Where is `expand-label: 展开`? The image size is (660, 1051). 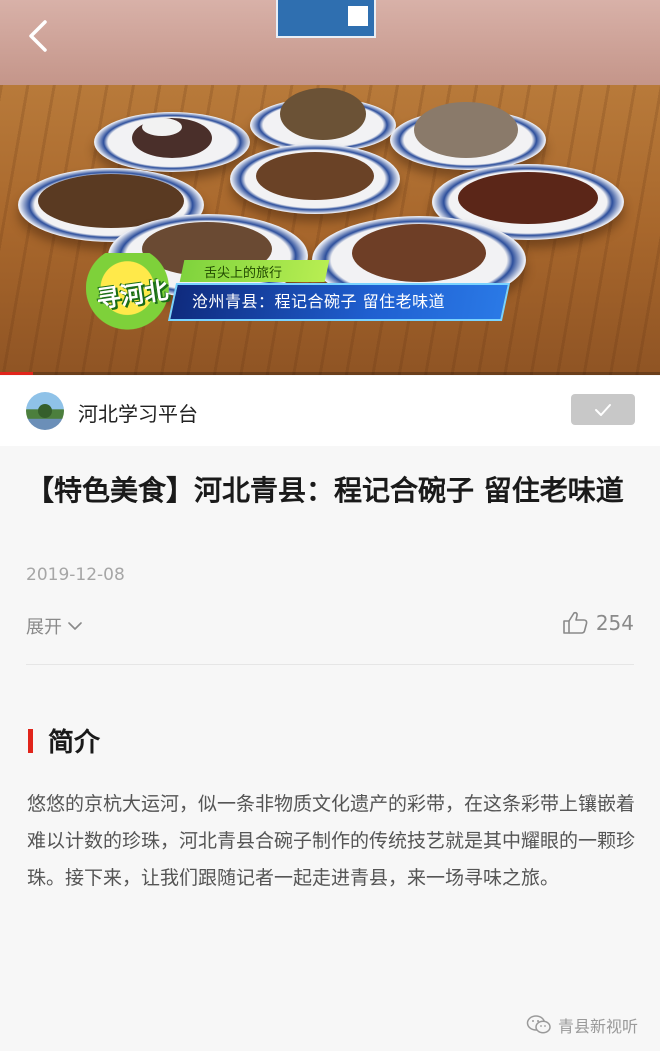 expand-label: 展开 is located at coordinates (44, 627).